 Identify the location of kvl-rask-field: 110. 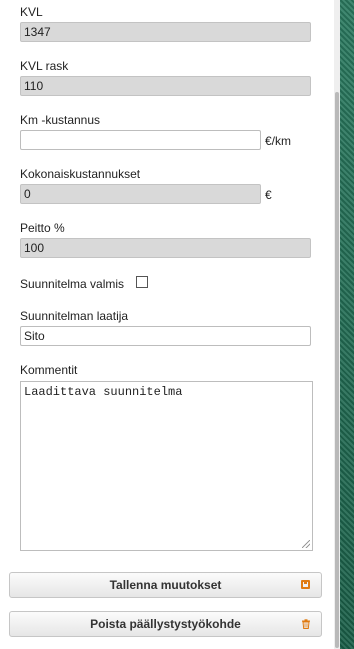
(165, 86).